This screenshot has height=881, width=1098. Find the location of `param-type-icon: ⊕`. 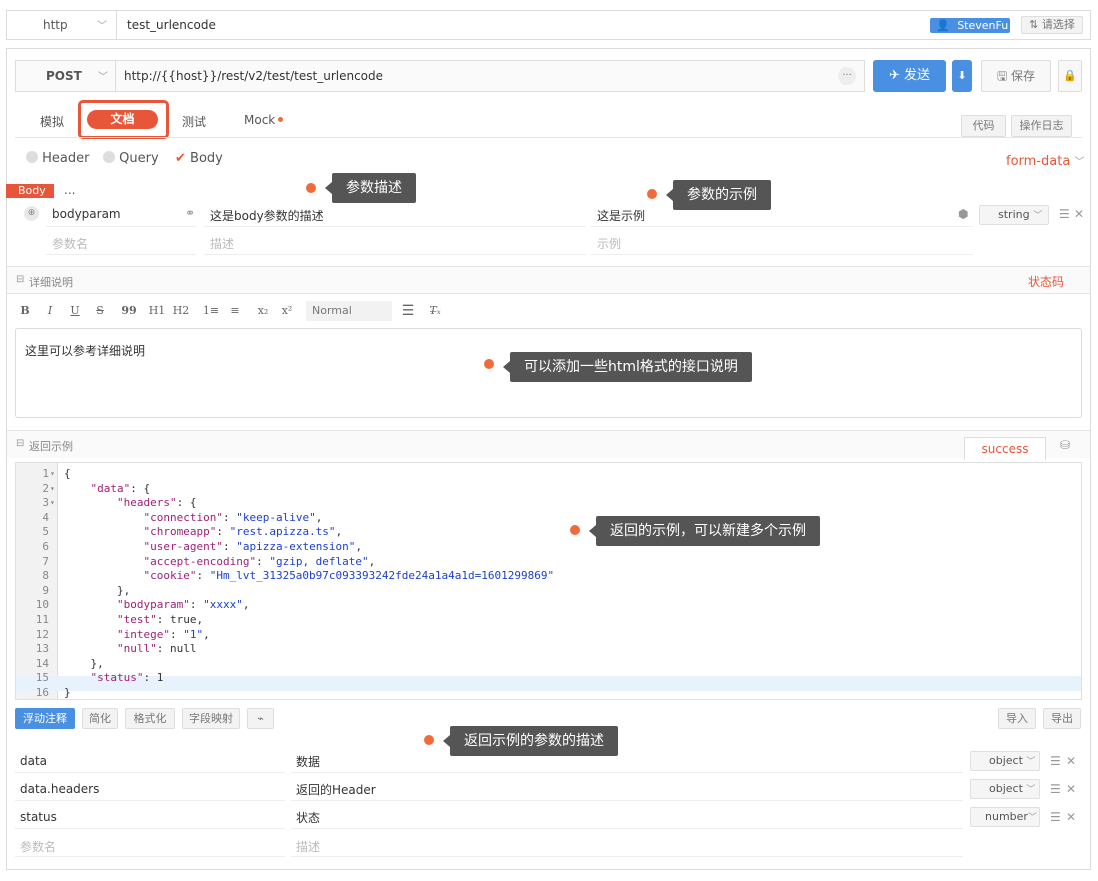

param-type-icon: ⊕ is located at coordinates (31, 213).